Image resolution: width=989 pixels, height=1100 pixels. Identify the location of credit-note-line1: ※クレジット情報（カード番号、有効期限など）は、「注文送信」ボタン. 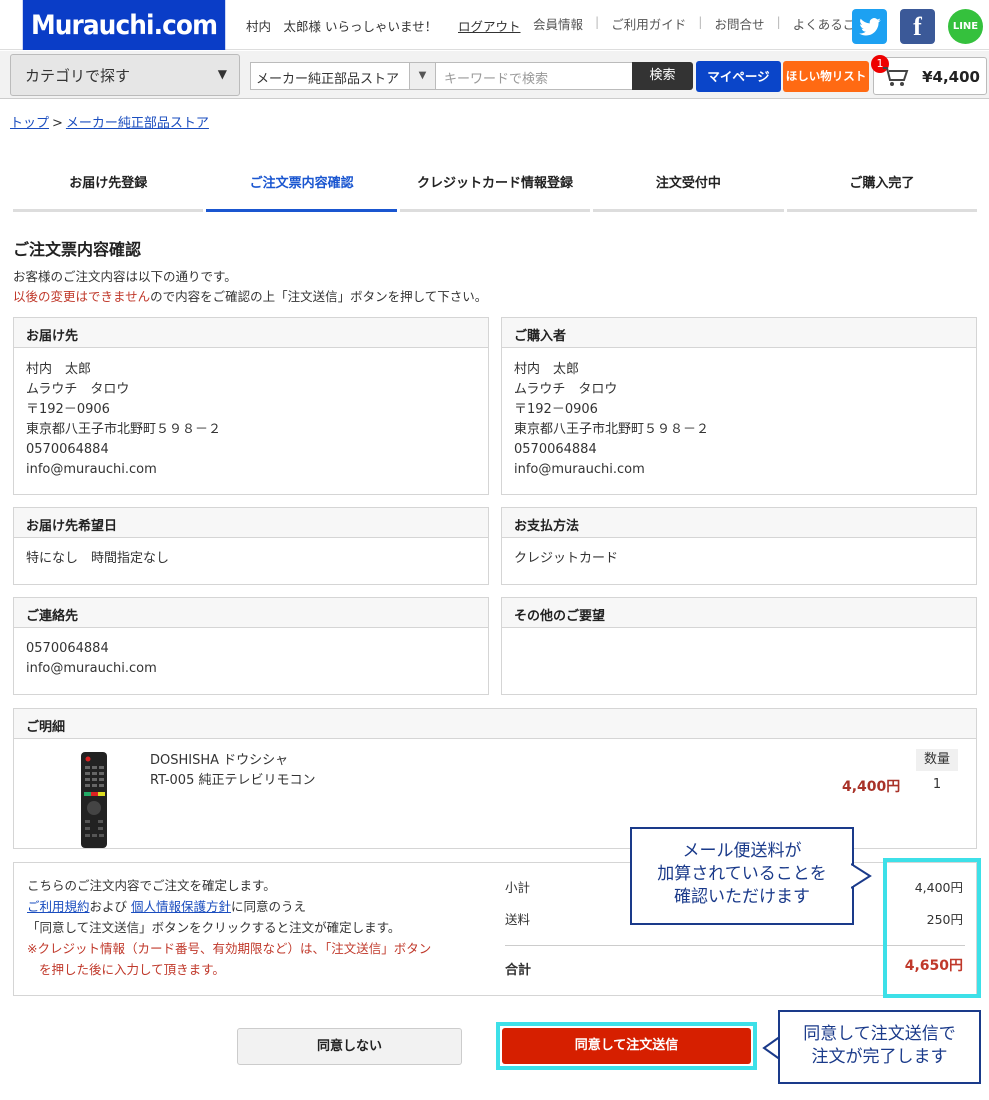
(229, 948).